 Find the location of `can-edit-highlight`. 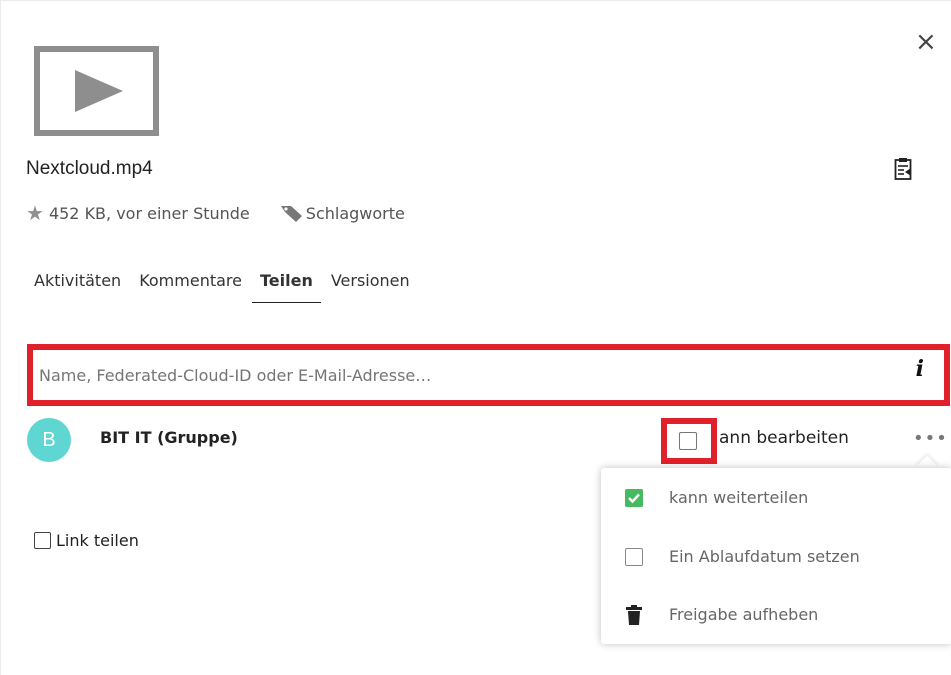

can-edit-highlight is located at coordinates (689, 441).